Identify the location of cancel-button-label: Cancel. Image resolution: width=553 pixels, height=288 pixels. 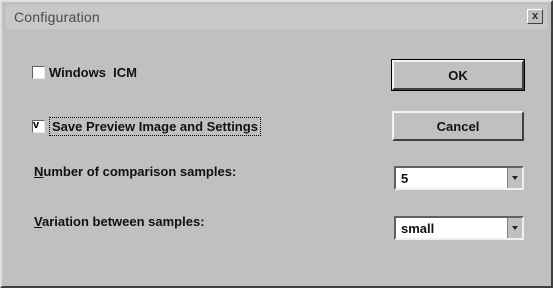
(458, 126).